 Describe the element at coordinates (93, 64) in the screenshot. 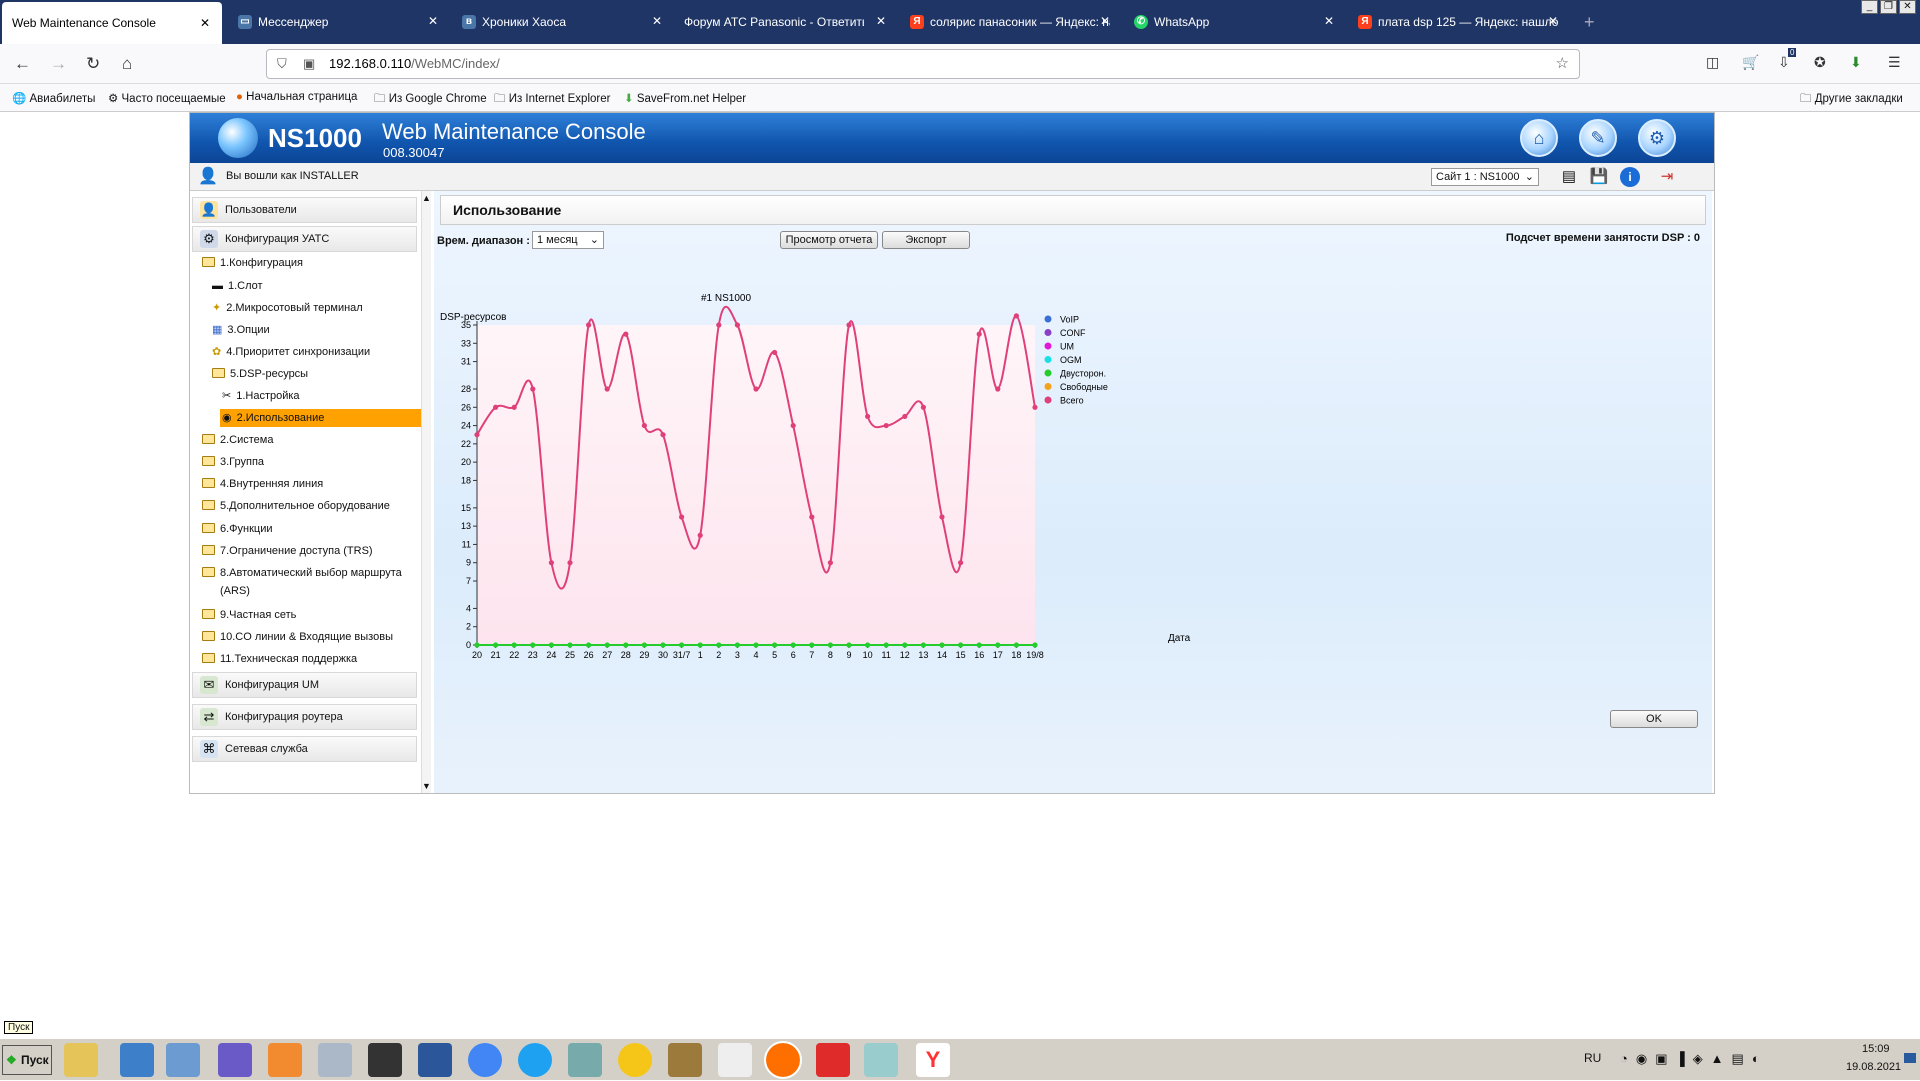

I see `reload-icon: ↻` at that location.